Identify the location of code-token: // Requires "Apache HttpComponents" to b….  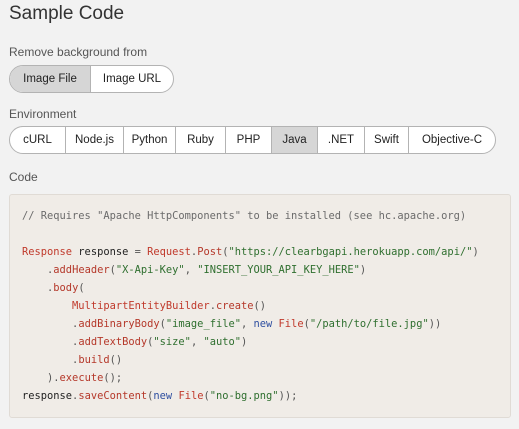
(244, 216).